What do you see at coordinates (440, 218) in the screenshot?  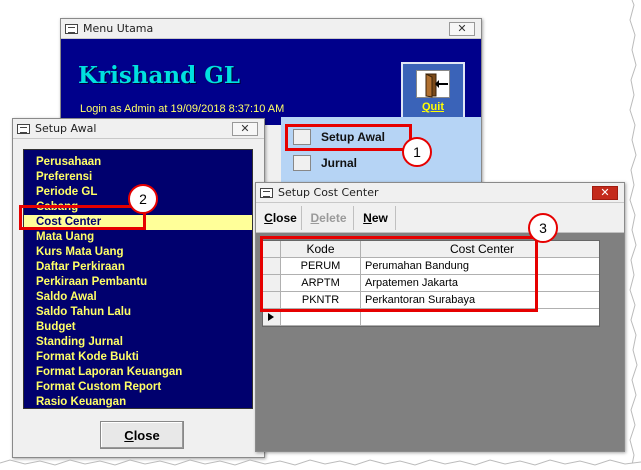 I see `cost-center-toolbar: Close Delete New` at bounding box center [440, 218].